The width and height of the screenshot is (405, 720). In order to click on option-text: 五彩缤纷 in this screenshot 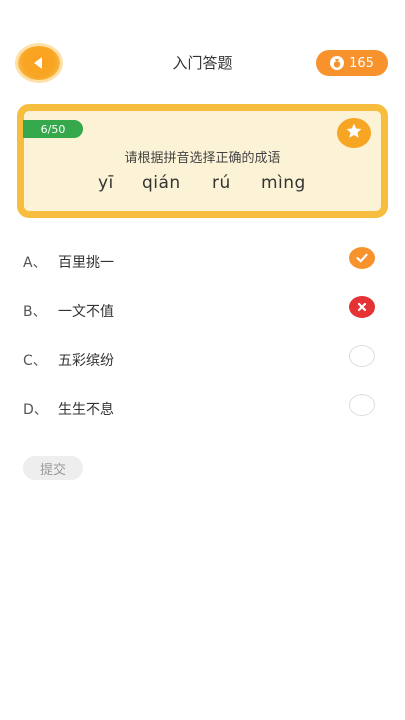, I will do `click(86, 361)`.